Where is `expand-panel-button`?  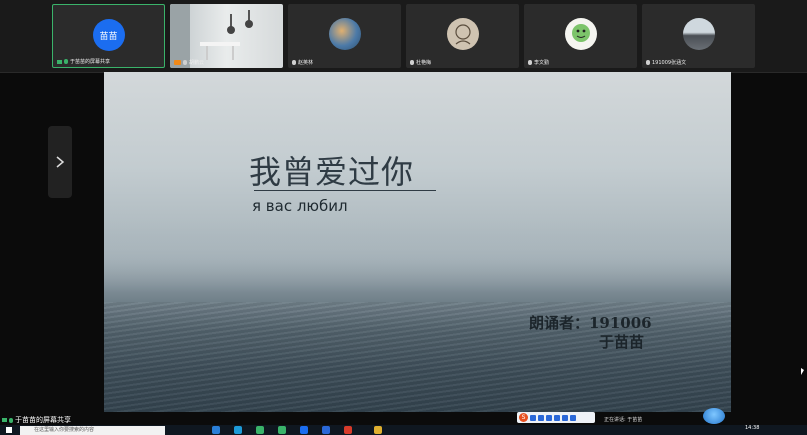
expand-panel-button is located at coordinates (60, 162).